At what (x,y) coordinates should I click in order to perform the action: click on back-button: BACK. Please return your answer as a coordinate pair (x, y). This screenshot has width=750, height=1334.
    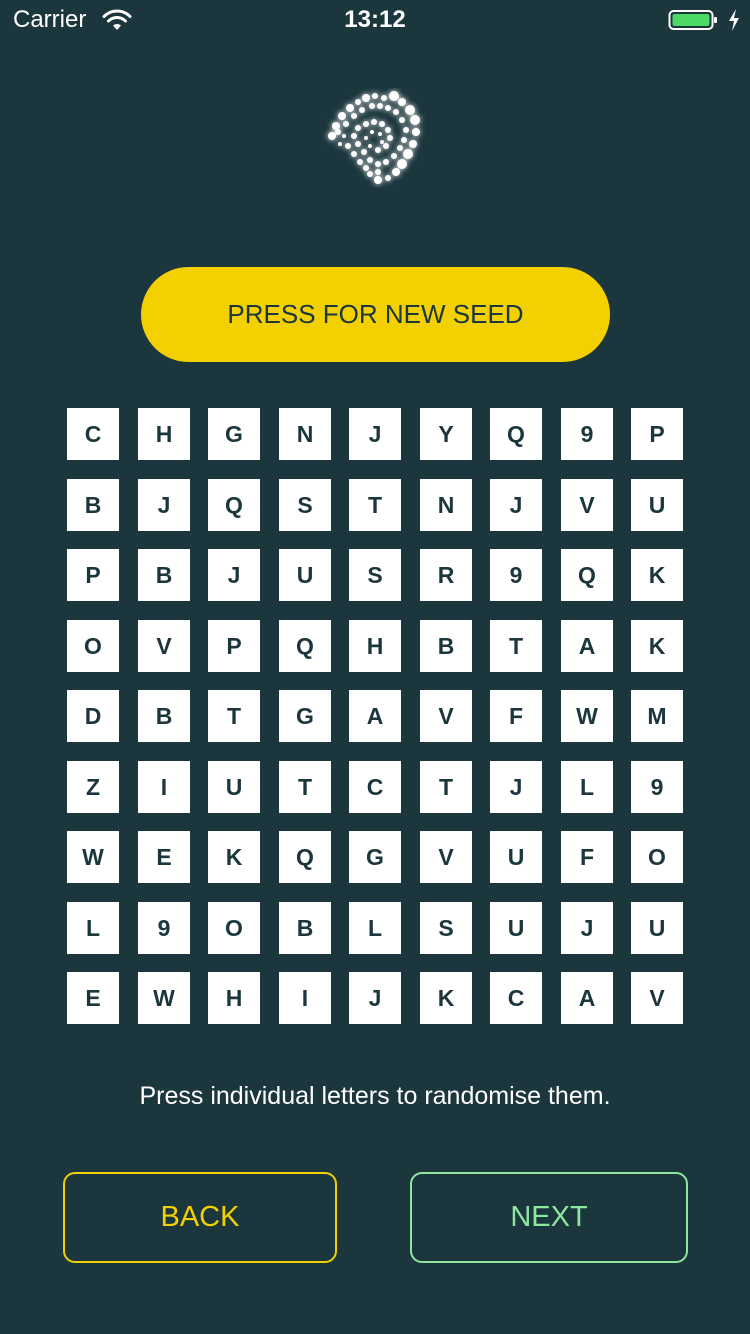
    Looking at the image, I should click on (200, 1217).